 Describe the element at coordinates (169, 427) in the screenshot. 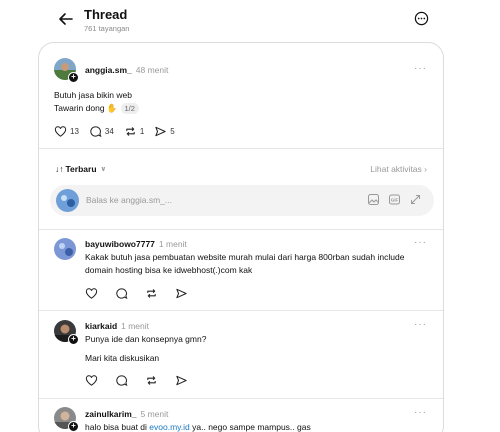

I see `reply-link: evoo.my.id` at that location.